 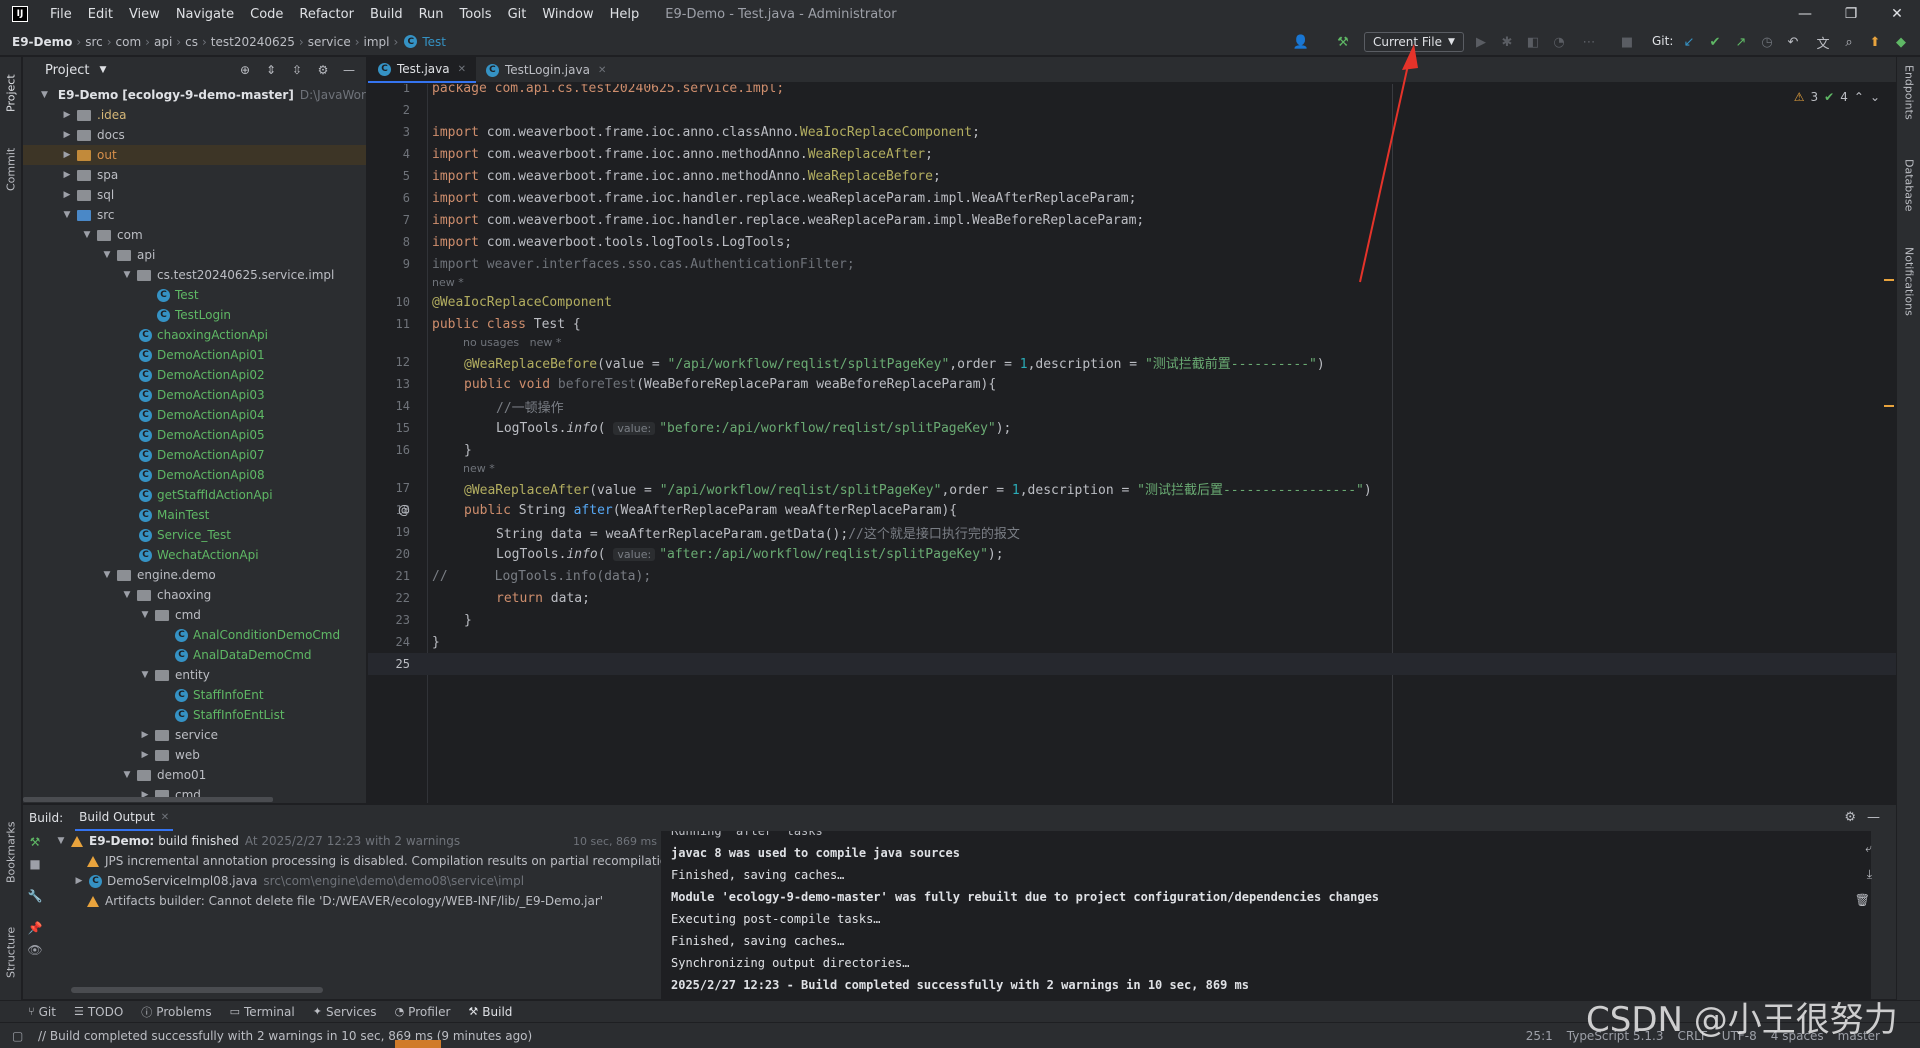 I want to click on commit-tool-tab: Commit, so click(x=11, y=169).